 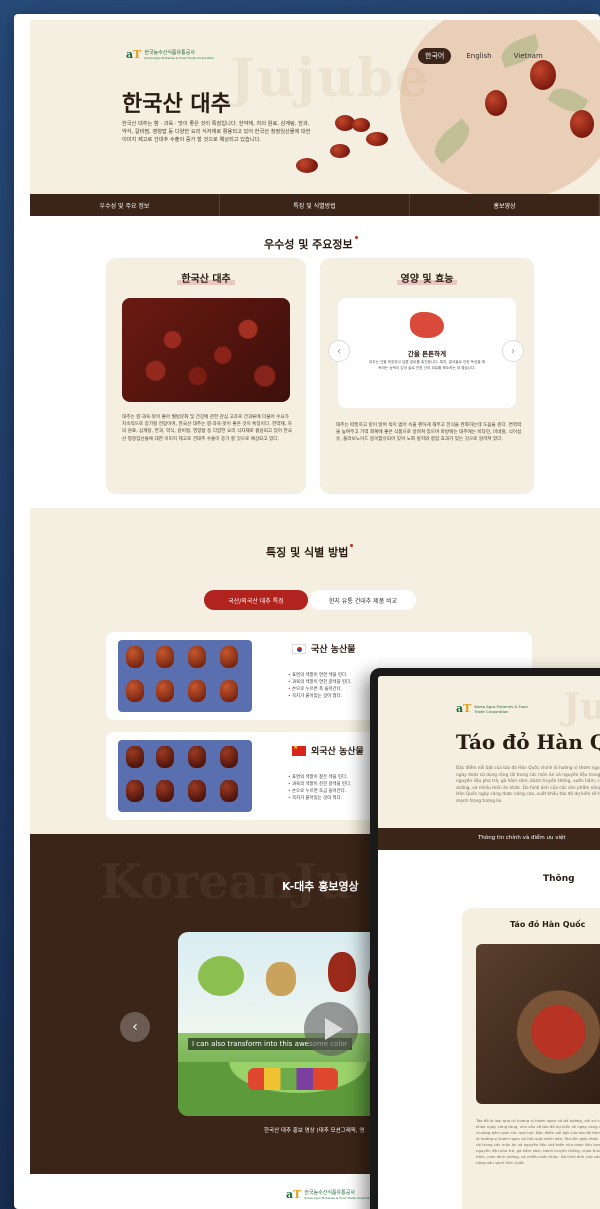 I want to click on nav-item-promo: 홍보영상, so click(x=505, y=205).